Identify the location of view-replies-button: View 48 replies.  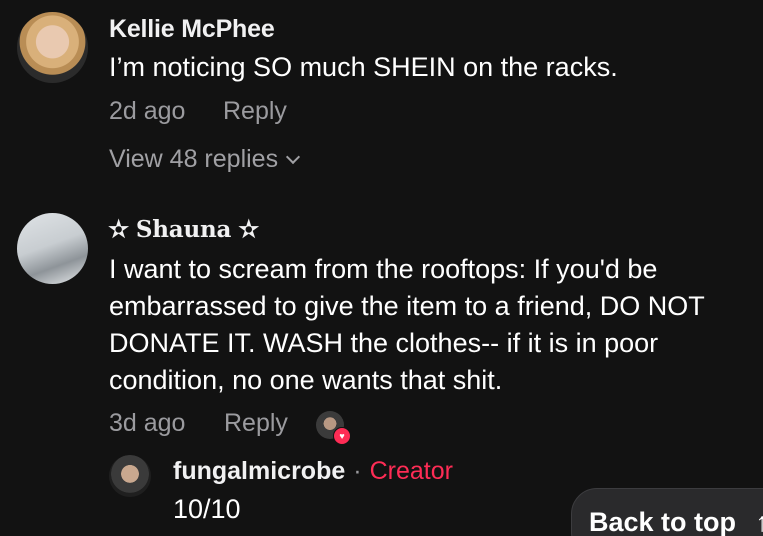
(205, 159).